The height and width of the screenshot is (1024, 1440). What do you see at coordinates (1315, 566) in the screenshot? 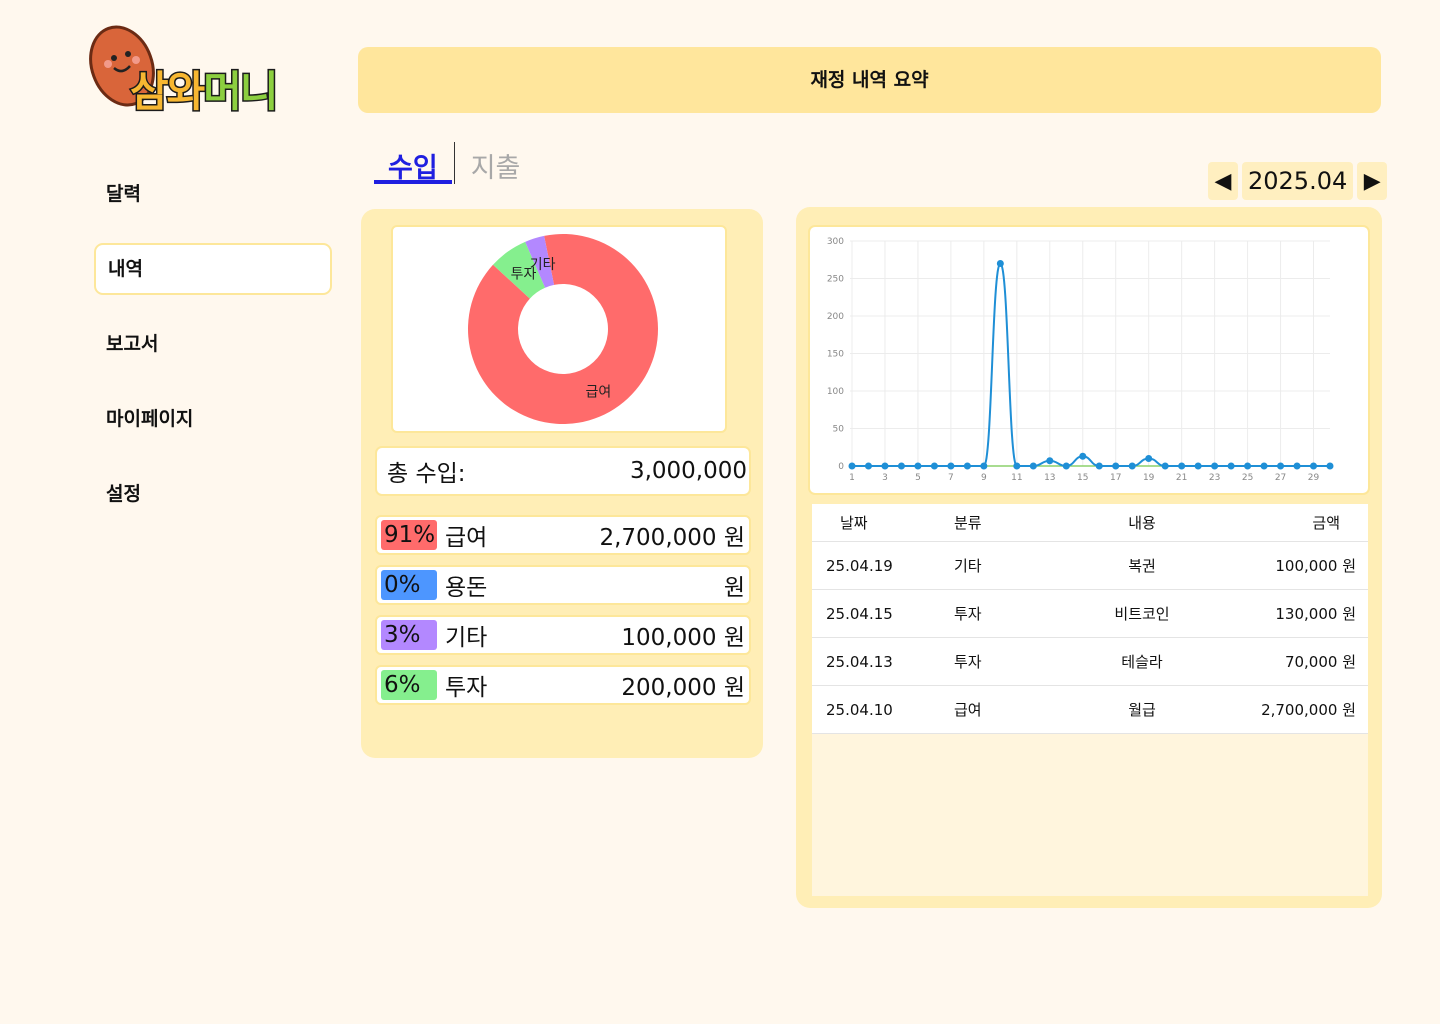
I see `cell-amount: 100,000 원` at bounding box center [1315, 566].